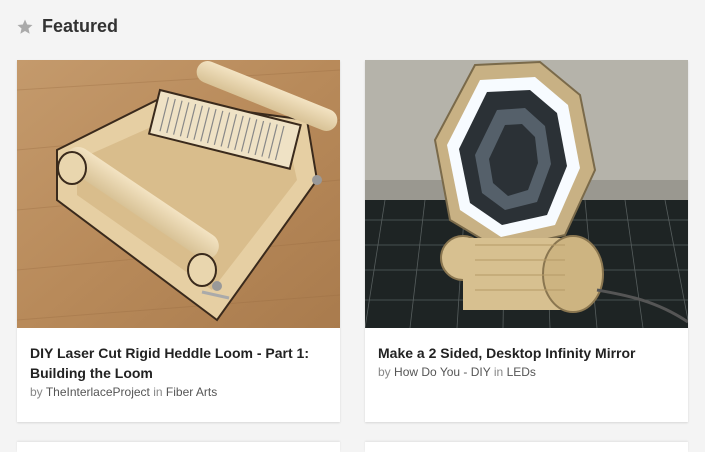 Image resolution: width=705 pixels, height=452 pixels. What do you see at coordinates (526, 353) in the screenshot?
I see `card-title-link: Make a 2 Sided, Desktop Infinity Mirror` at bounding box center [526, 353].